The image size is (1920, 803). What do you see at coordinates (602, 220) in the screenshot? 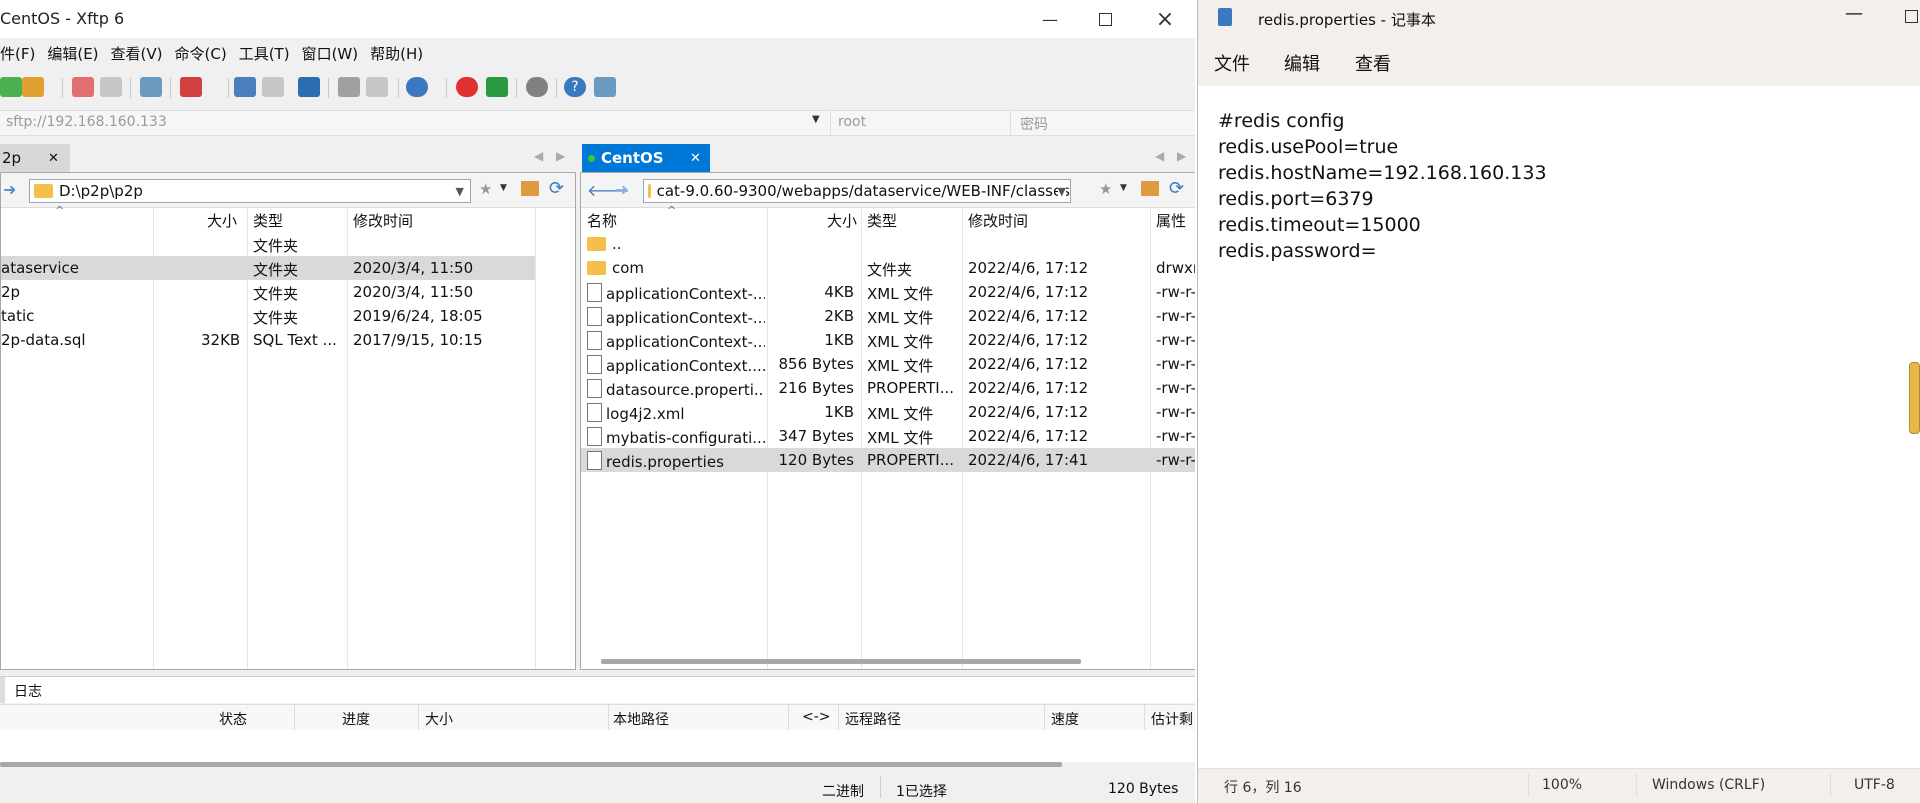
I see `header-name: 名称` at bounding box center [602, 220].